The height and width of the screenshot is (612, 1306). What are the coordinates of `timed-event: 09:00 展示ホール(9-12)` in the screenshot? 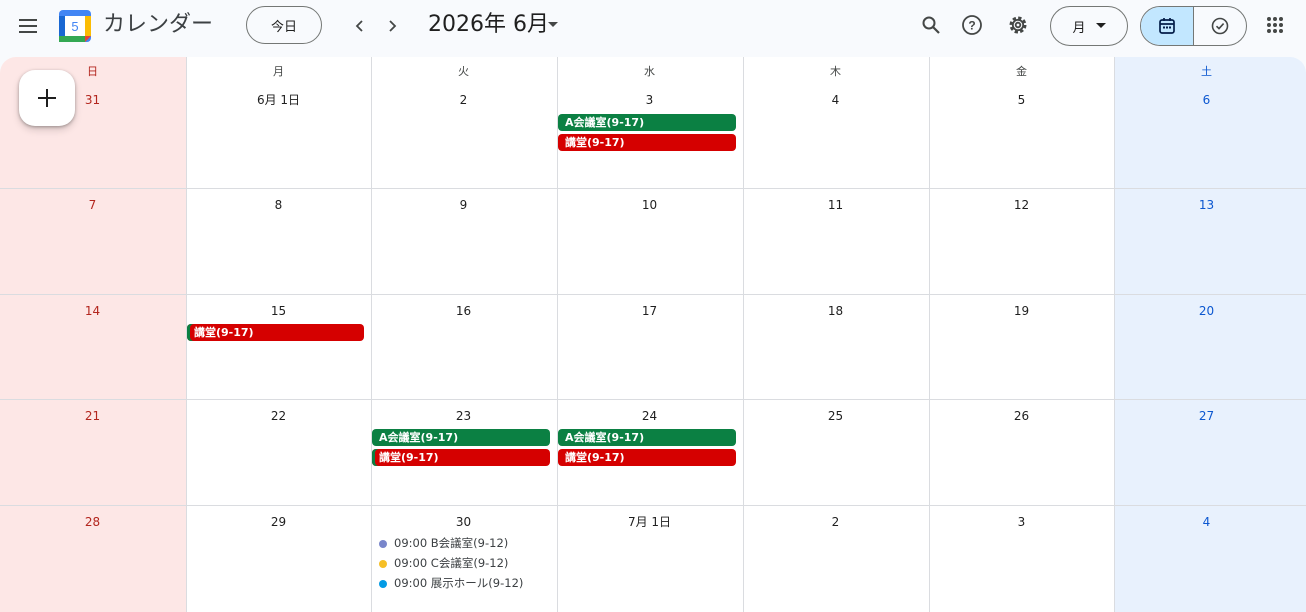 It's located at (451, 583).